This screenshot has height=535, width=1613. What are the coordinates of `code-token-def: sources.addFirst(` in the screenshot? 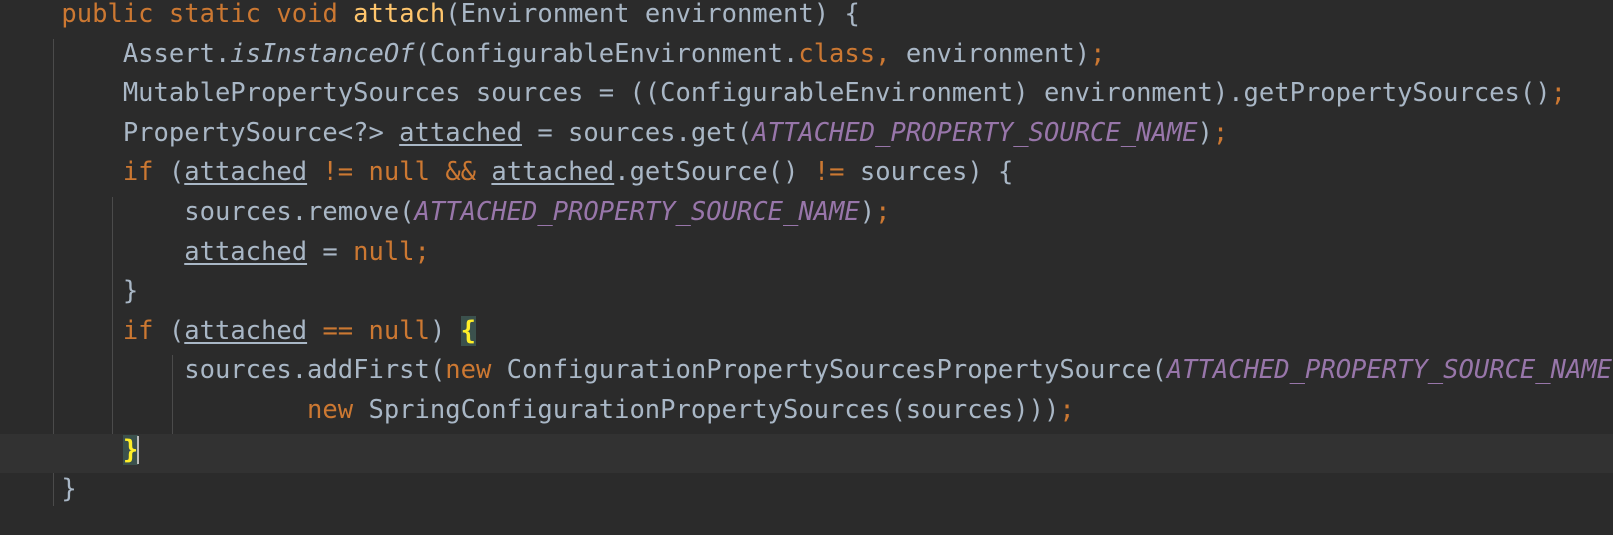 It's located at (315, 370).